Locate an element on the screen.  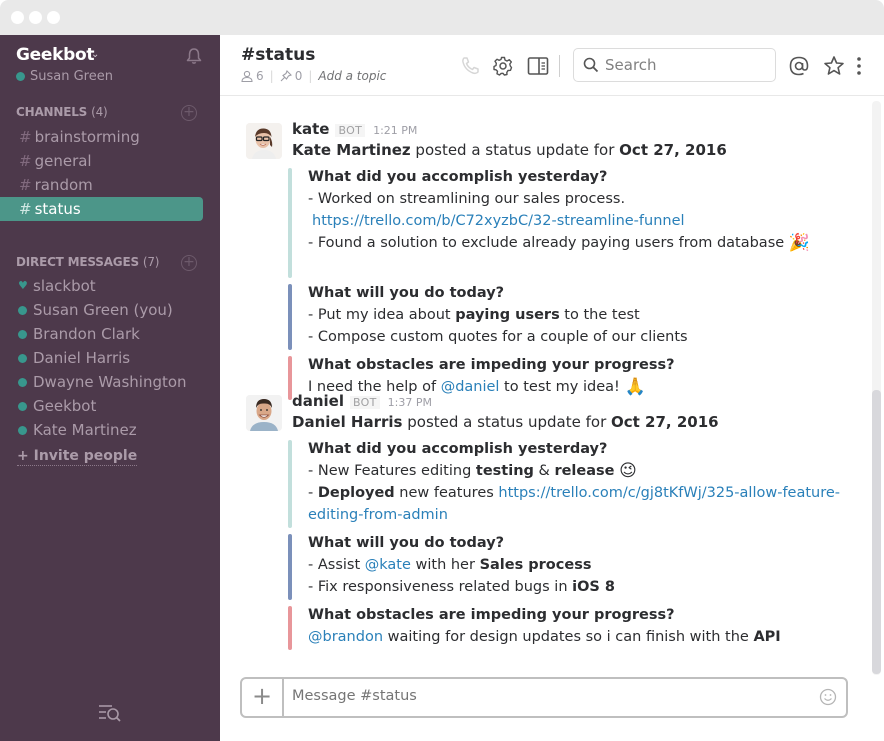
phone-icon is located at coordinates (470, 66).